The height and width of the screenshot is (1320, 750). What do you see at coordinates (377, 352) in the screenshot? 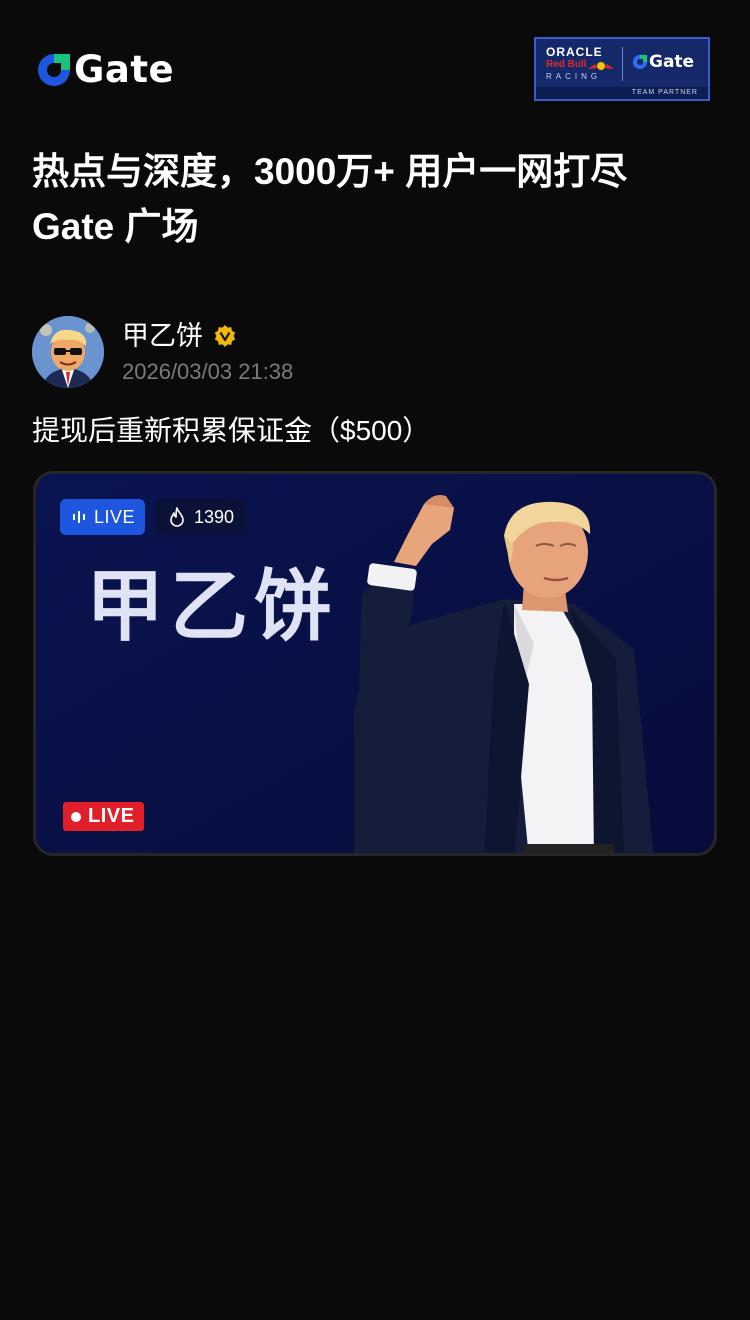
I see `post-author-row: 甲乙饼 2026/03/03 21:38` at bounding box center [377, 352].